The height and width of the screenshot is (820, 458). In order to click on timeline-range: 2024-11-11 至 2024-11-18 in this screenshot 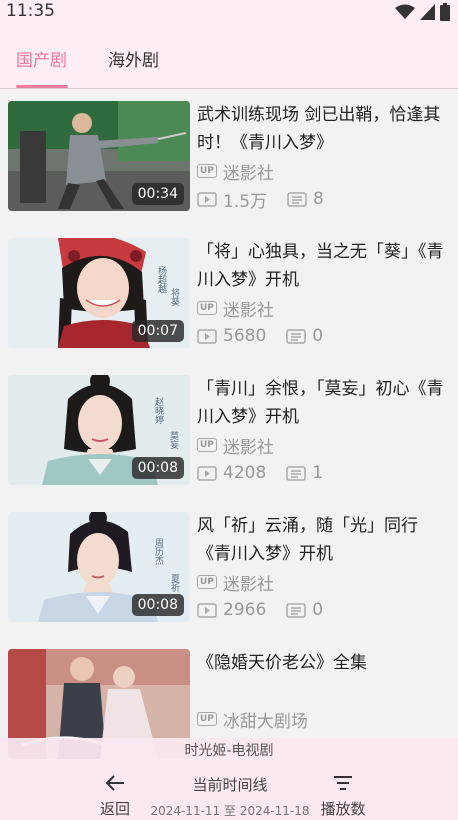, I will do `click(230, 811)`.